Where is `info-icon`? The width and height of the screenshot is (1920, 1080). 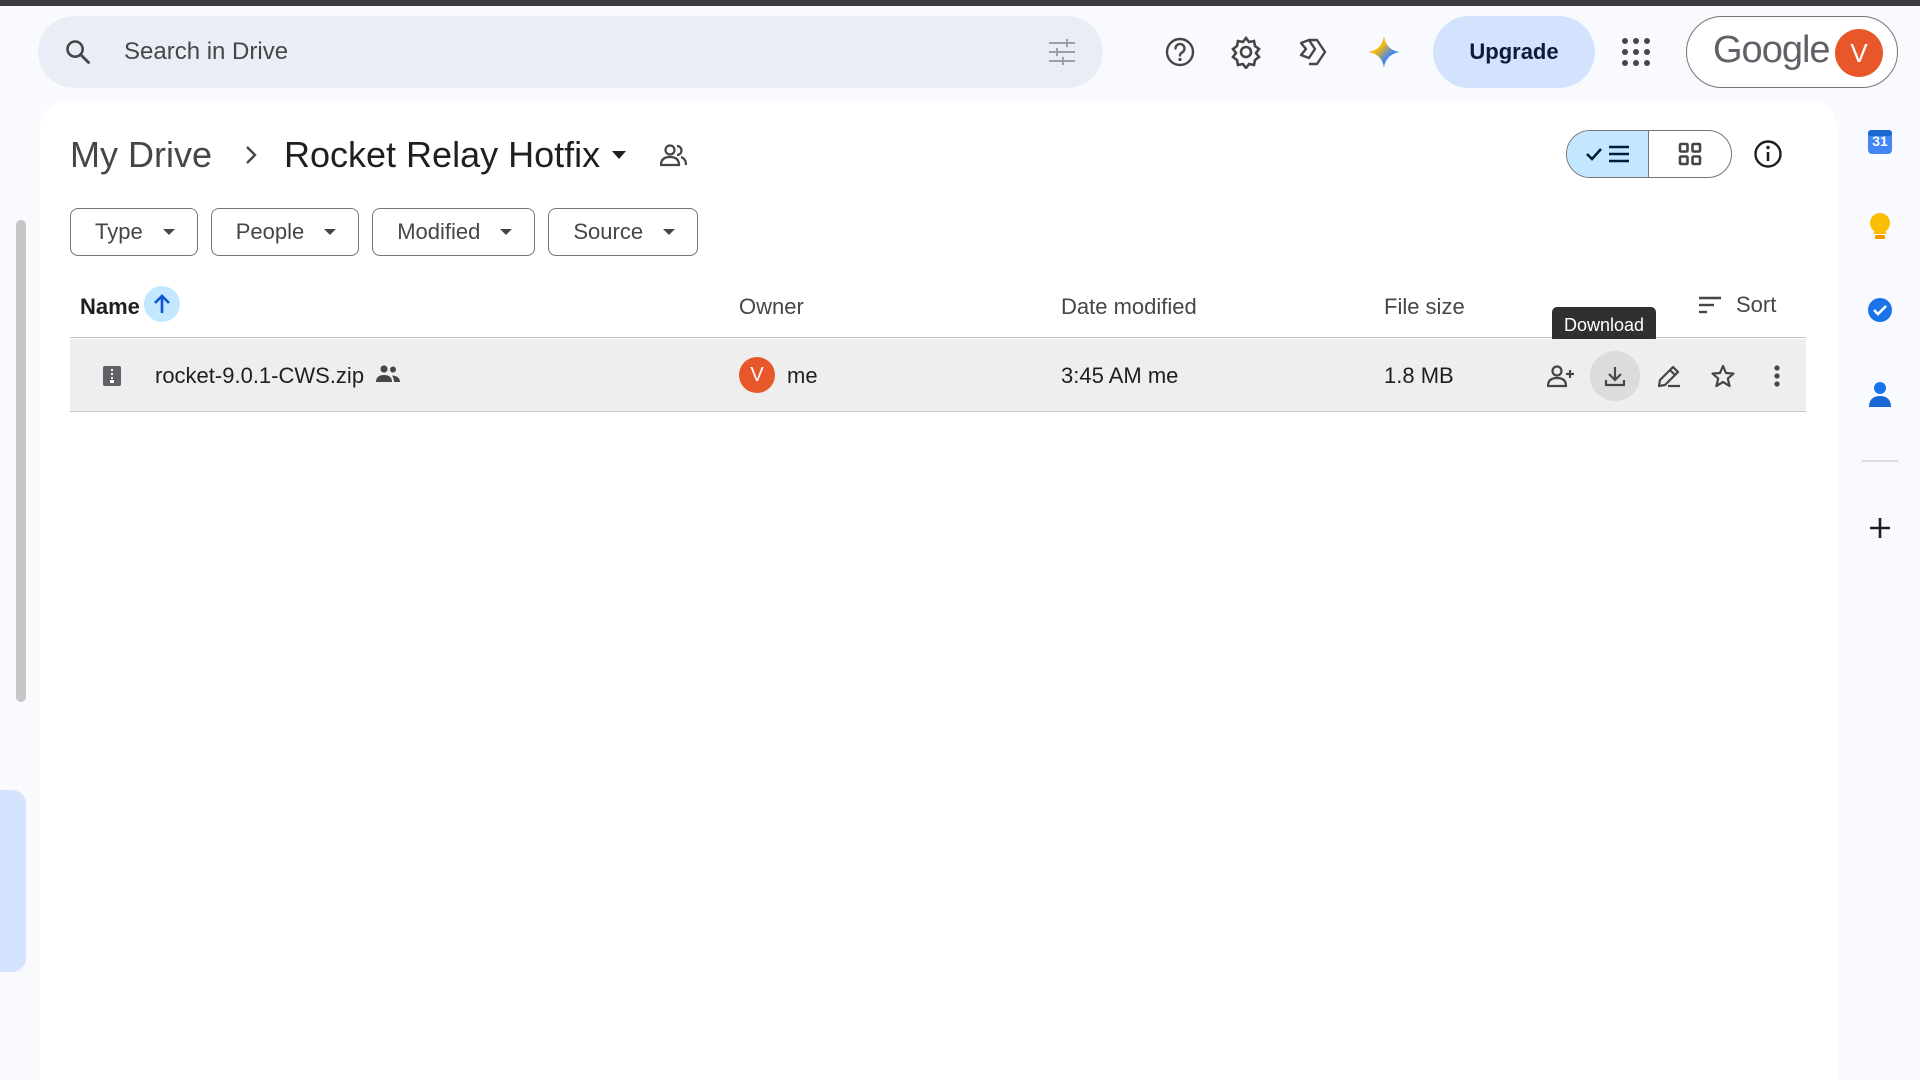 info-icon is located at coordinates (1768, 154).